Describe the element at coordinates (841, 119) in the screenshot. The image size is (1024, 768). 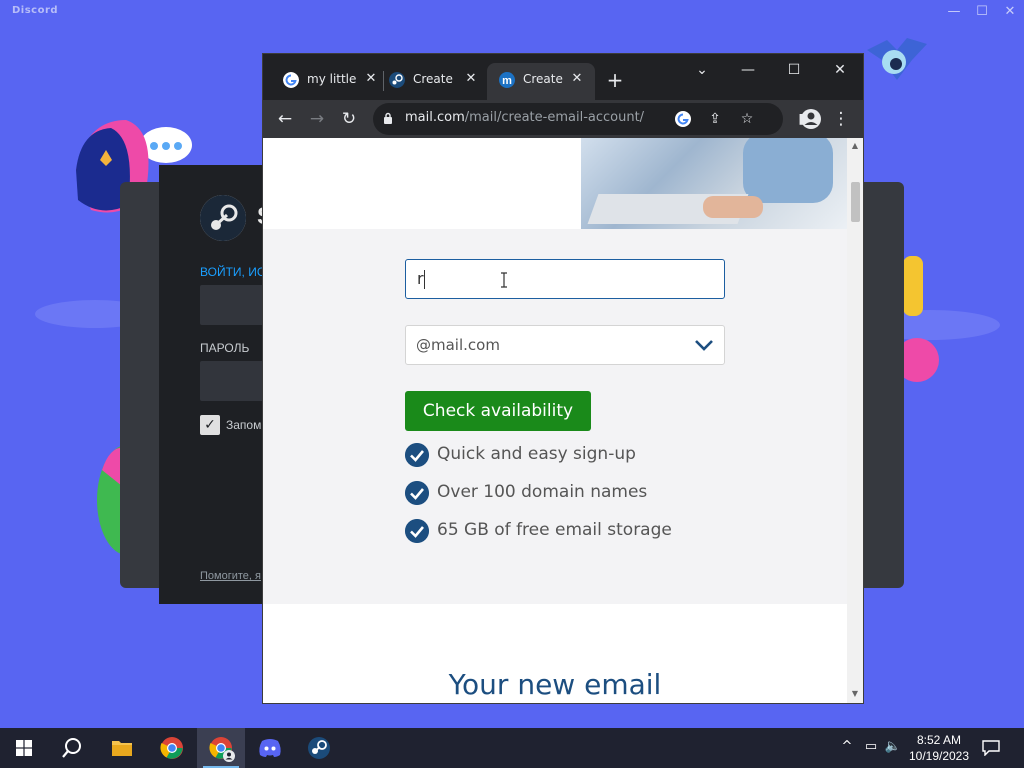
I see `menu-kebab-icon: ⋮` at that location.